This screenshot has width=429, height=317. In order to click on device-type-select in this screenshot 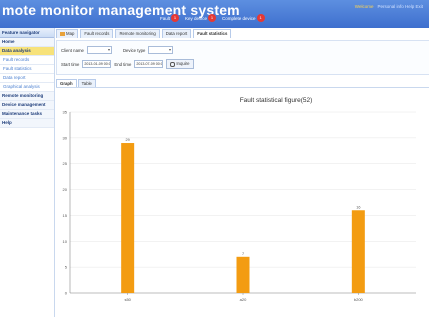, I will do `click(161, 50)`.